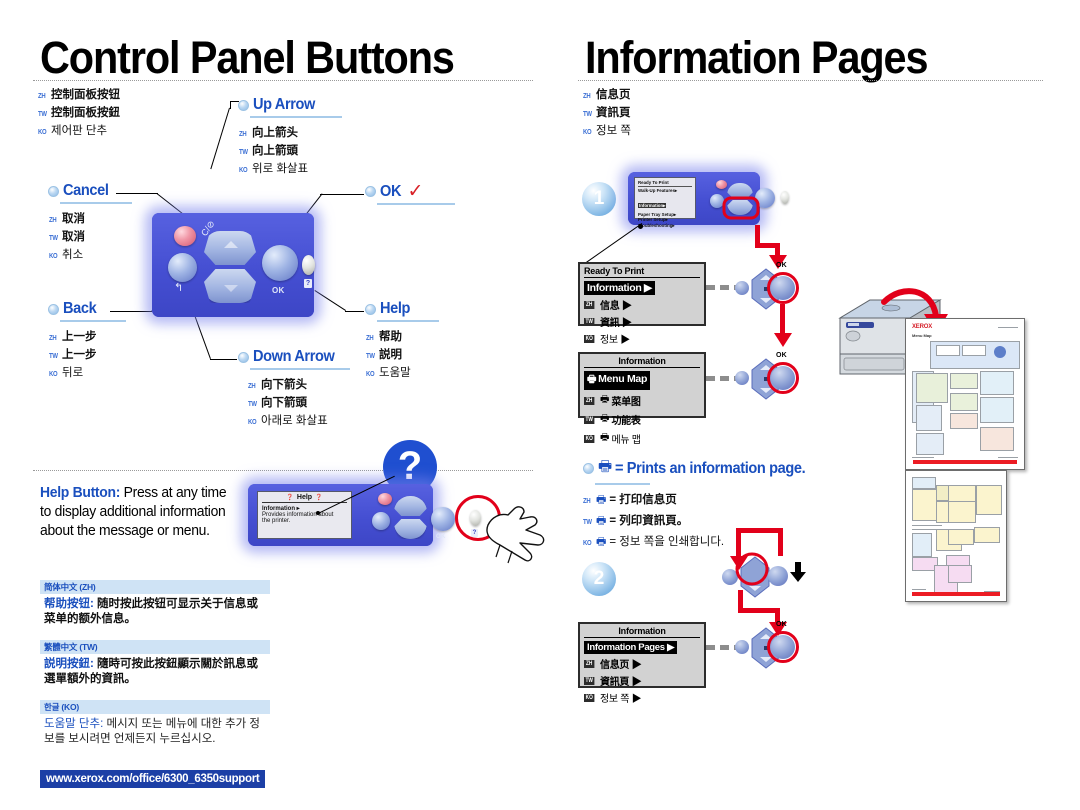 This screenshot has height=810, width=1080. Describe the element at coordinates (79, 131) in the screenshot. I see `lang-text: 제어판 단추` at that location.